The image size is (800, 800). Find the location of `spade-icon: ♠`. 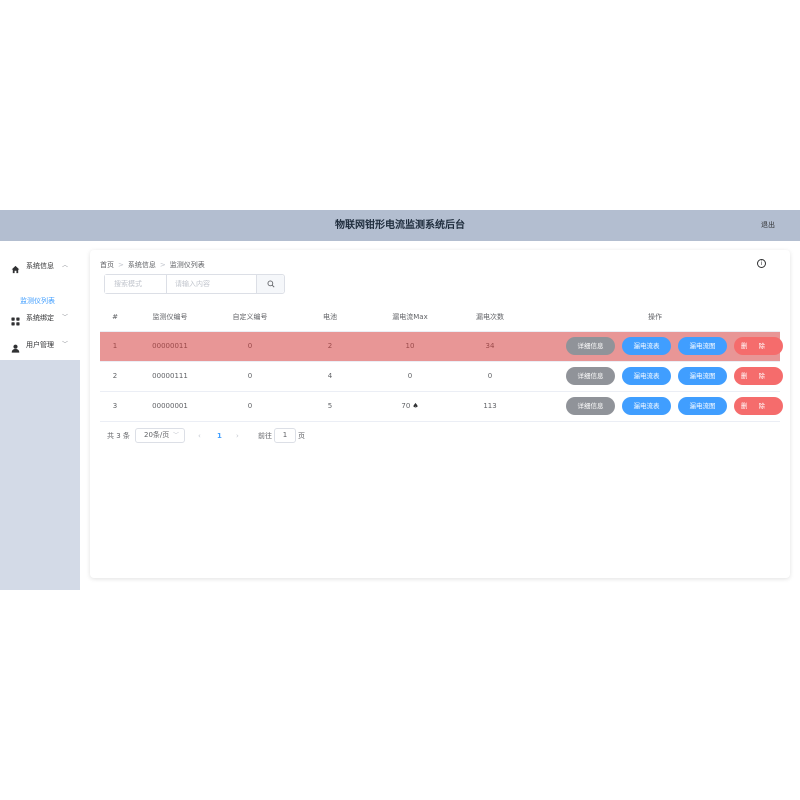

spade-icon: ♠ is located at coordinates (415, 406).